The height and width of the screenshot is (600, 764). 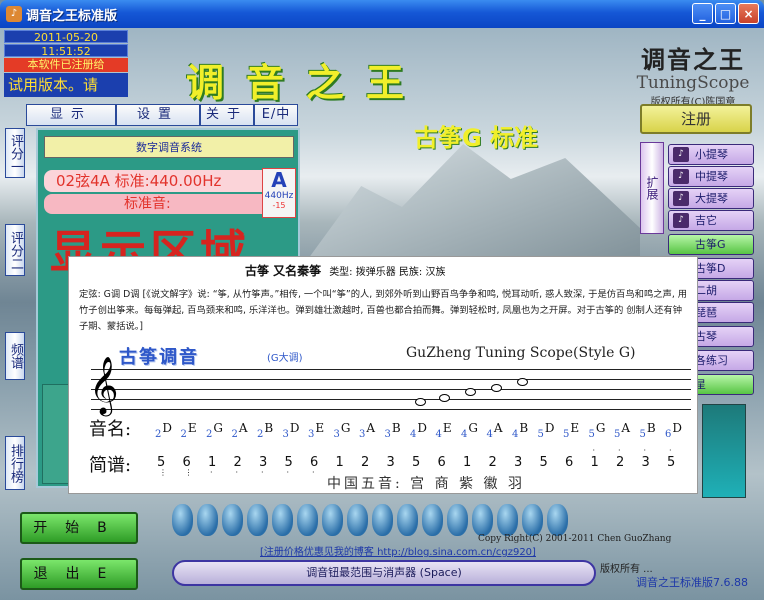 I want to click on note-frequency: 440Hz, so click(x=279, y=196).